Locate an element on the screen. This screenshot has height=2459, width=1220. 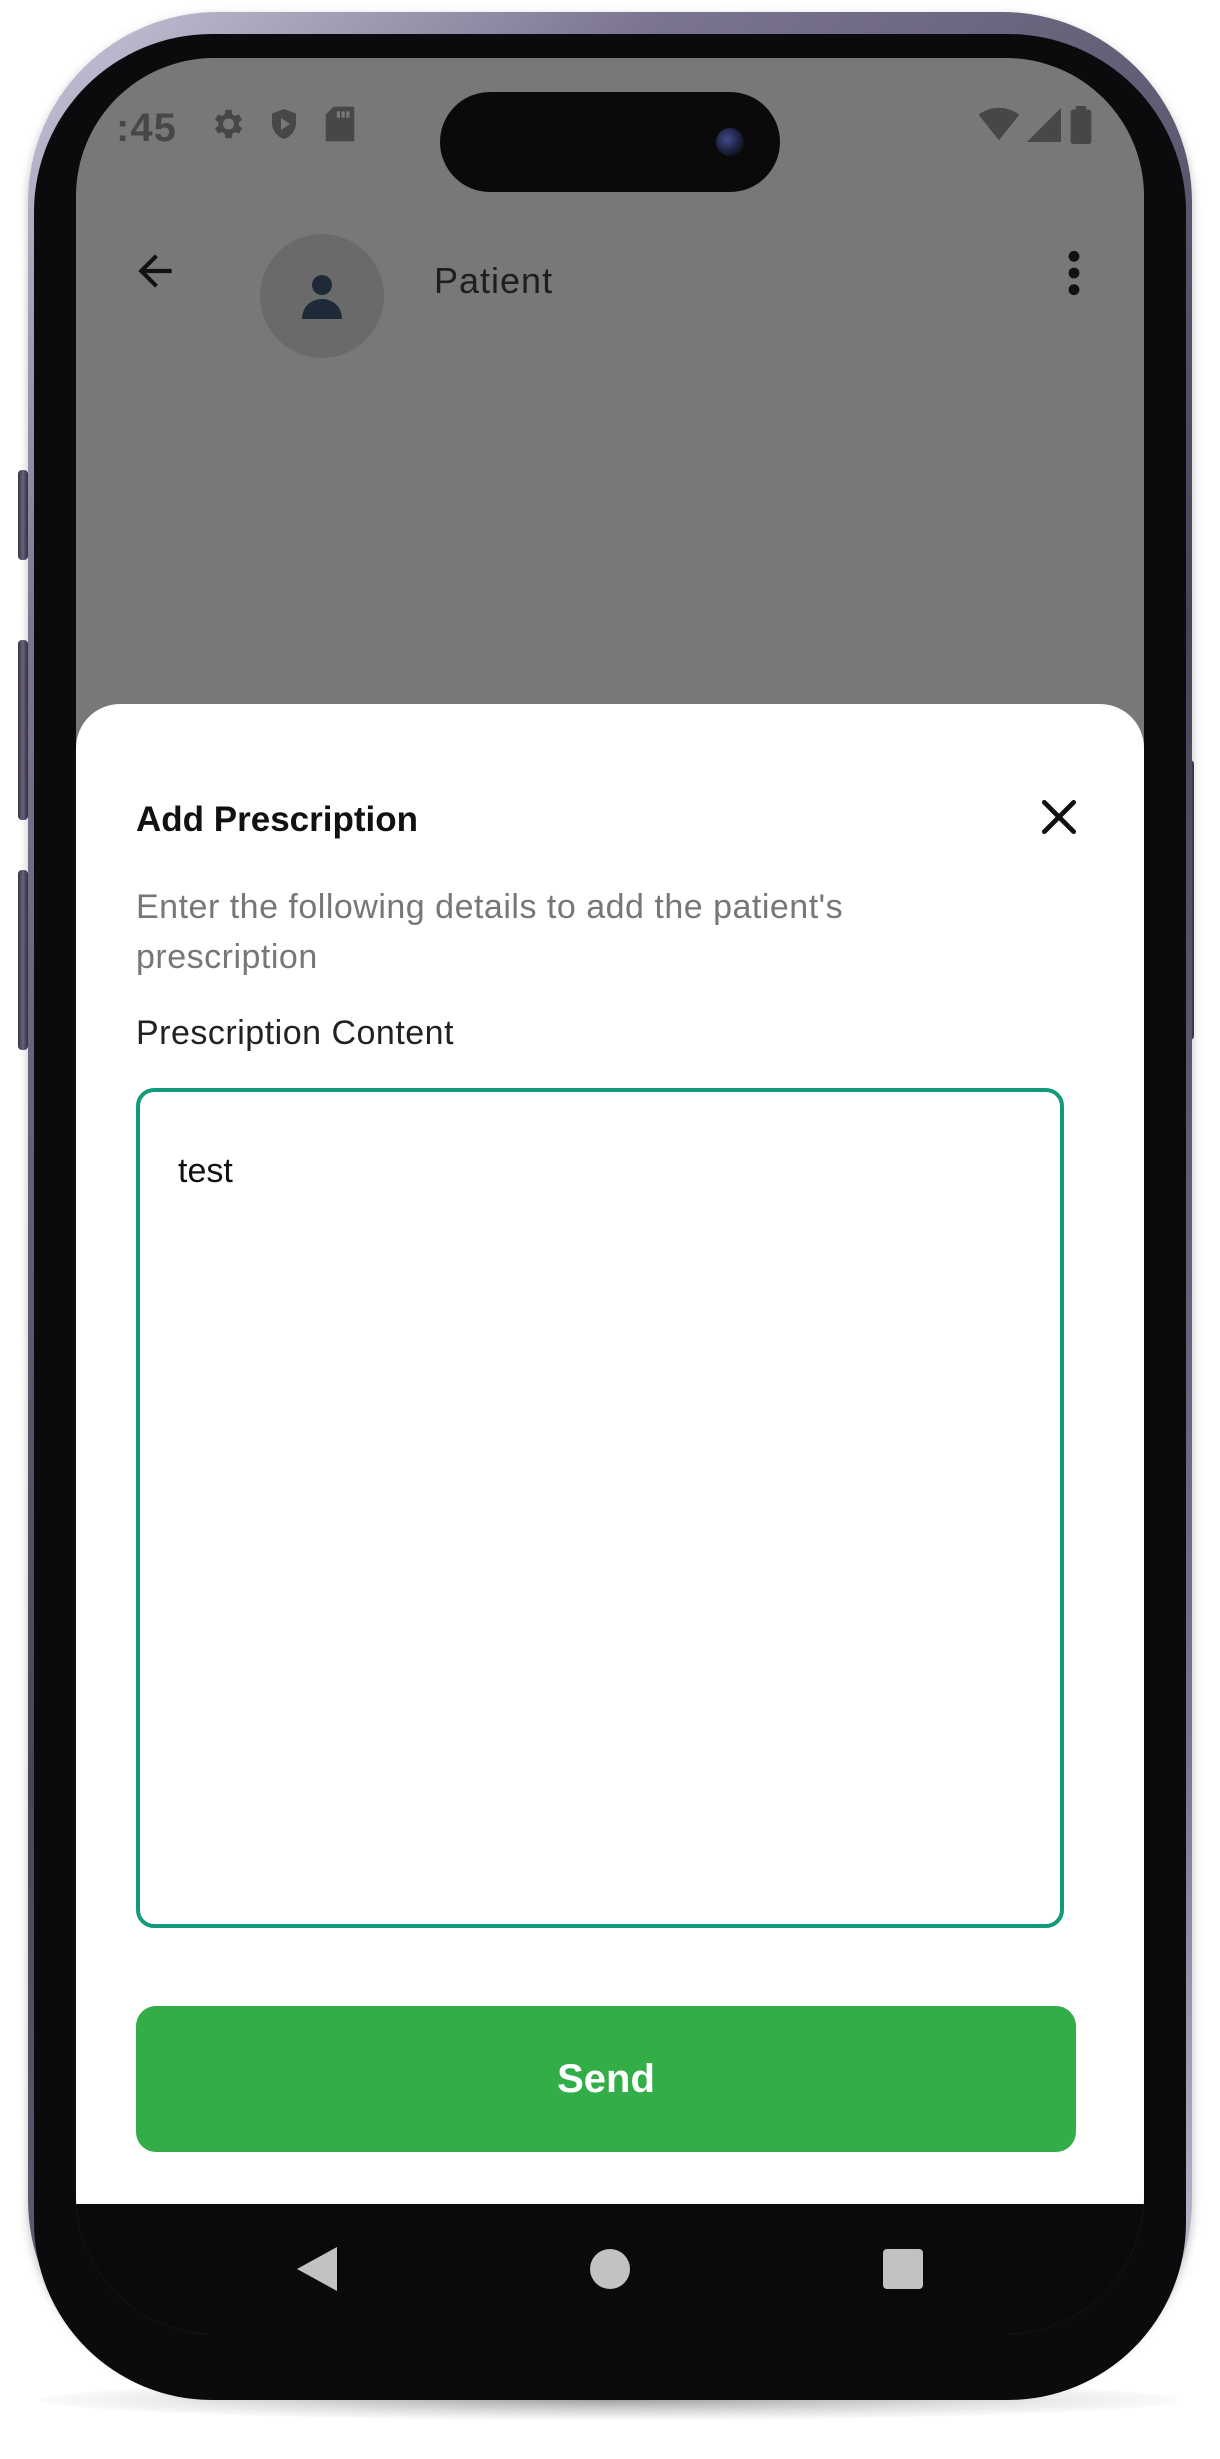
page-title: Patient is located at coordinates (494, 280).